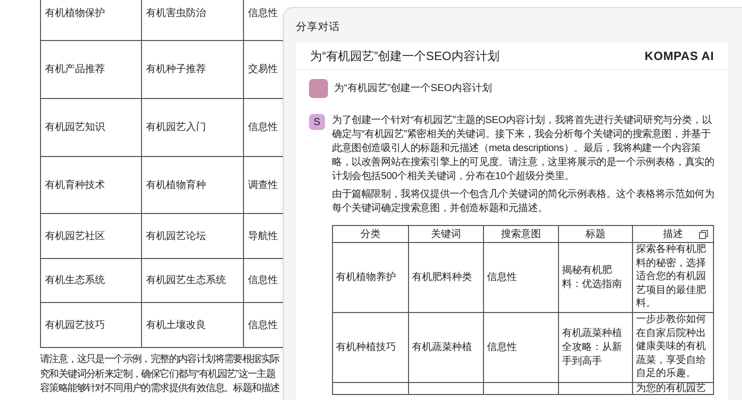  Describe the element at coordinates (679, 56) in the screenshot. I see `brand-logo: KOMPAS AI` at that location.